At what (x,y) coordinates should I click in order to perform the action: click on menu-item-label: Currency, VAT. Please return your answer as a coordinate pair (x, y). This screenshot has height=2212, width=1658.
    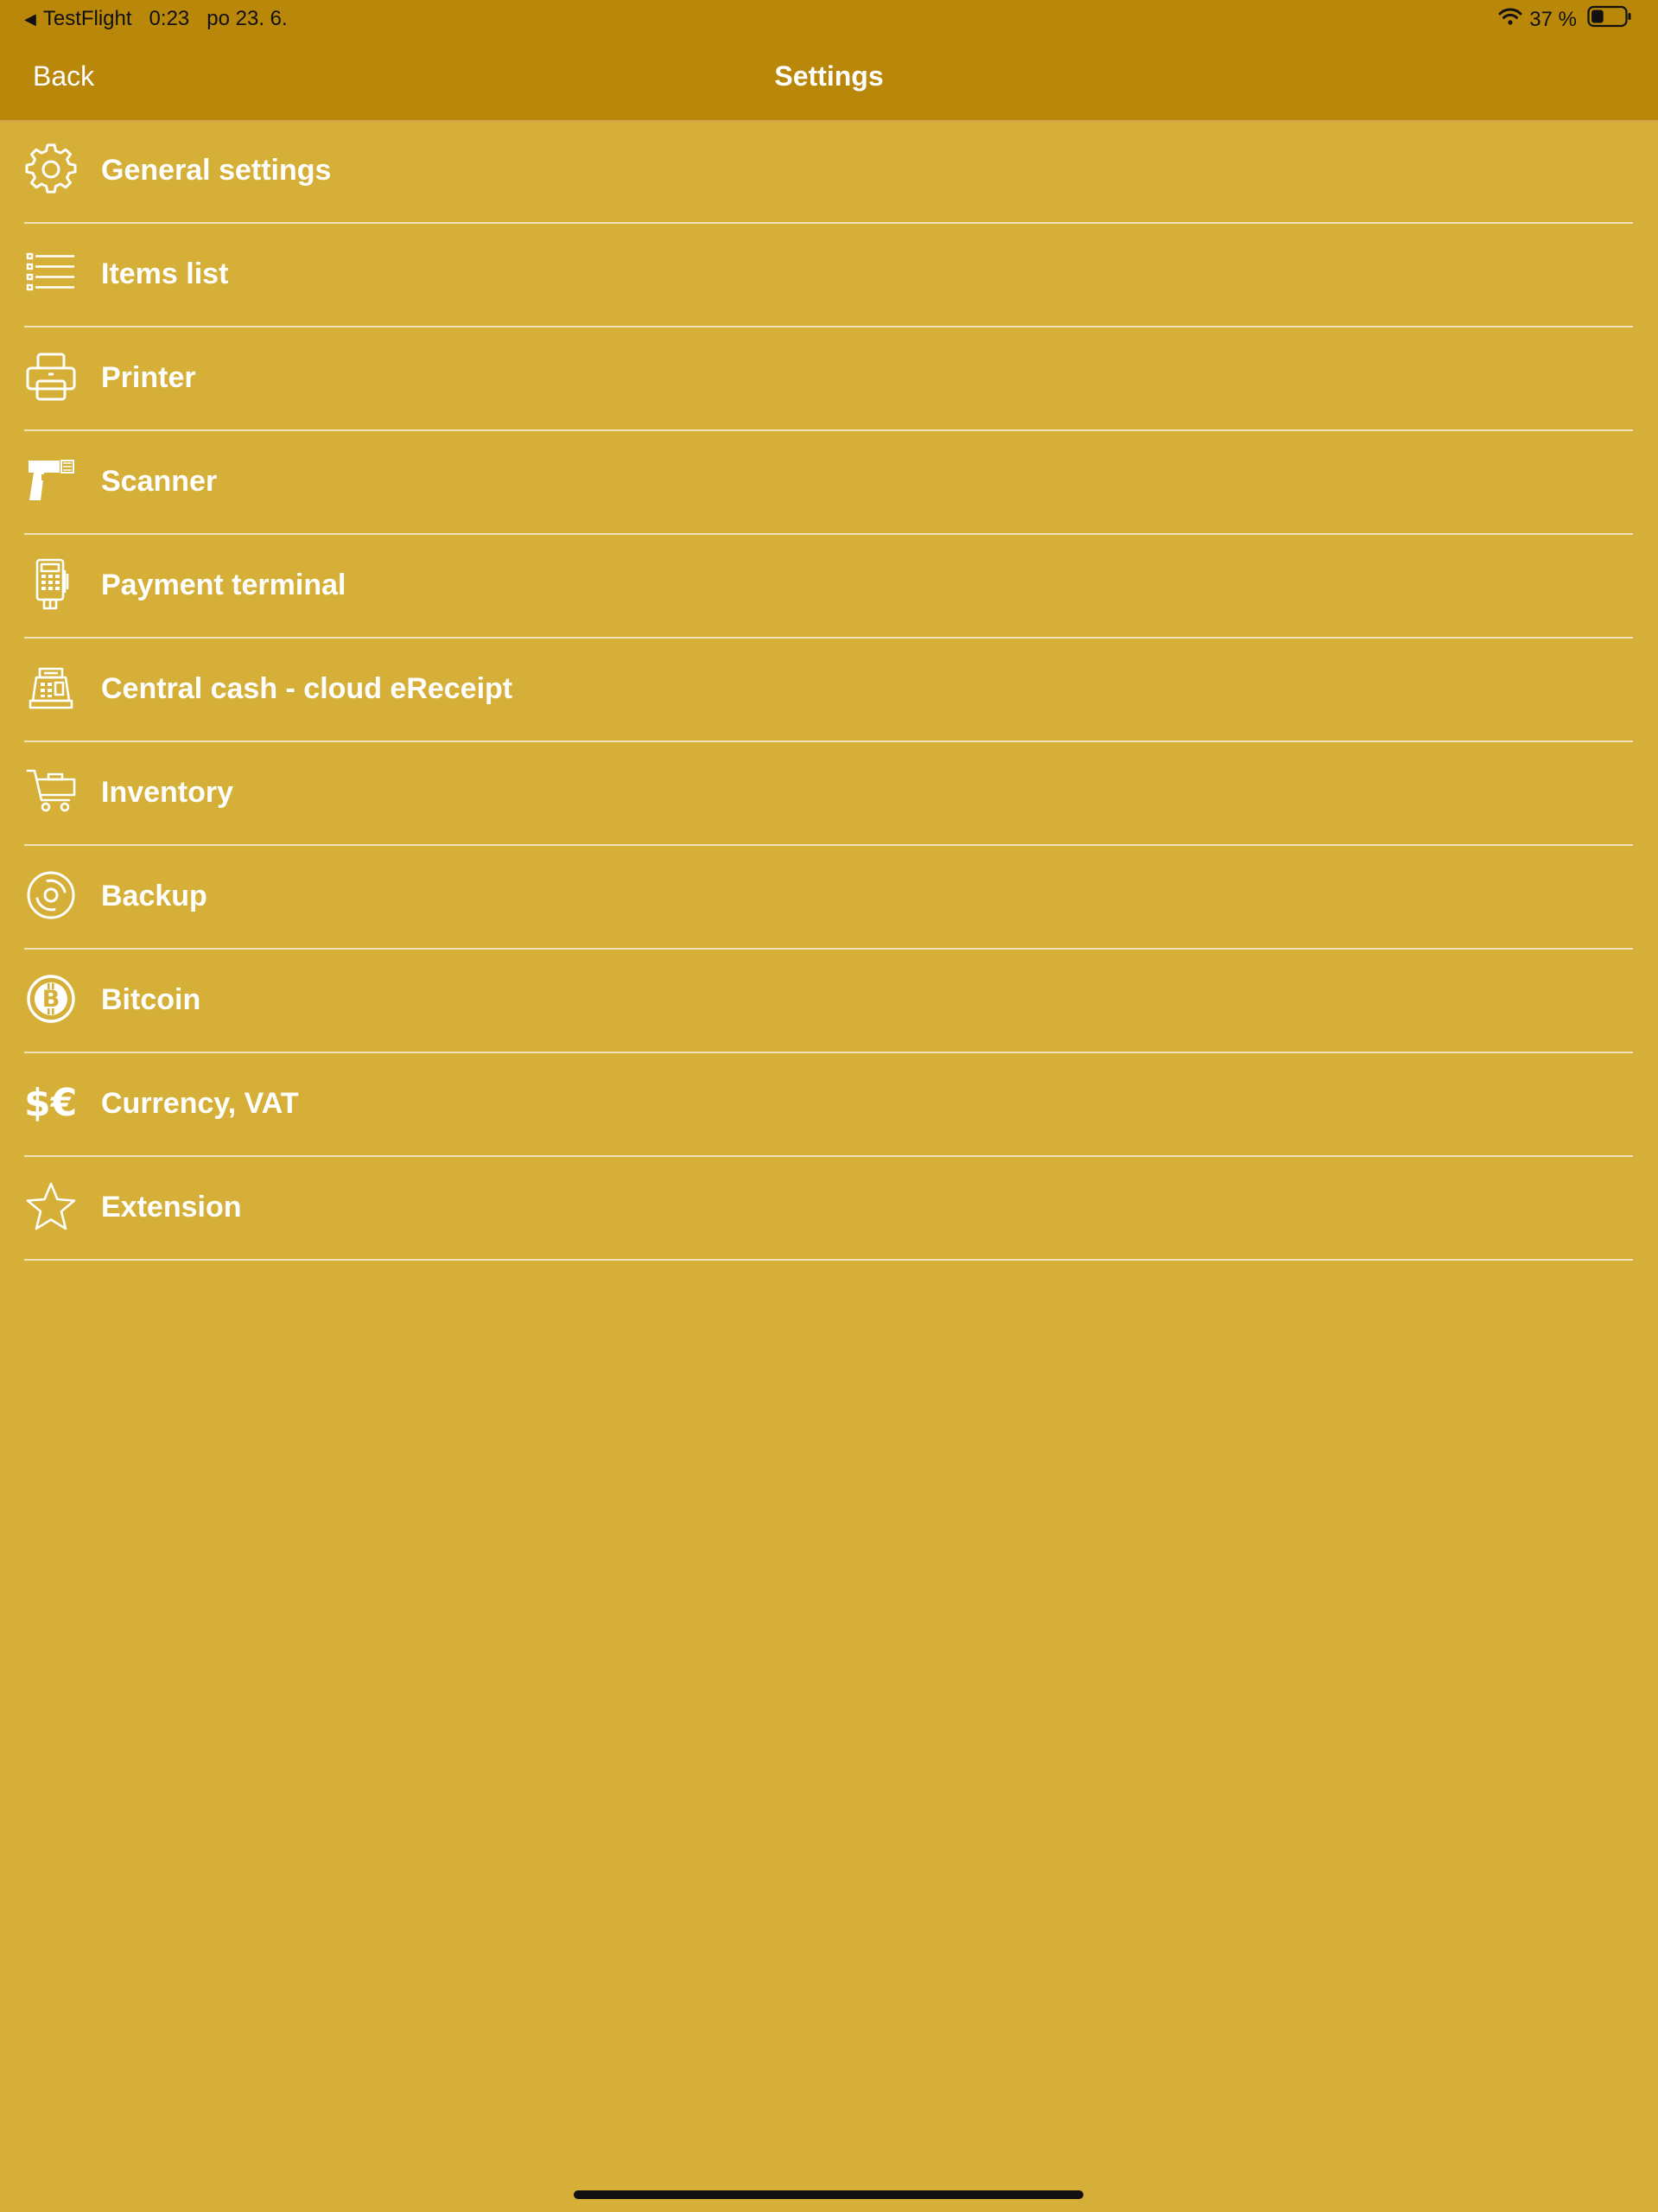
    Looking at the image, I should click on (200, 1103).